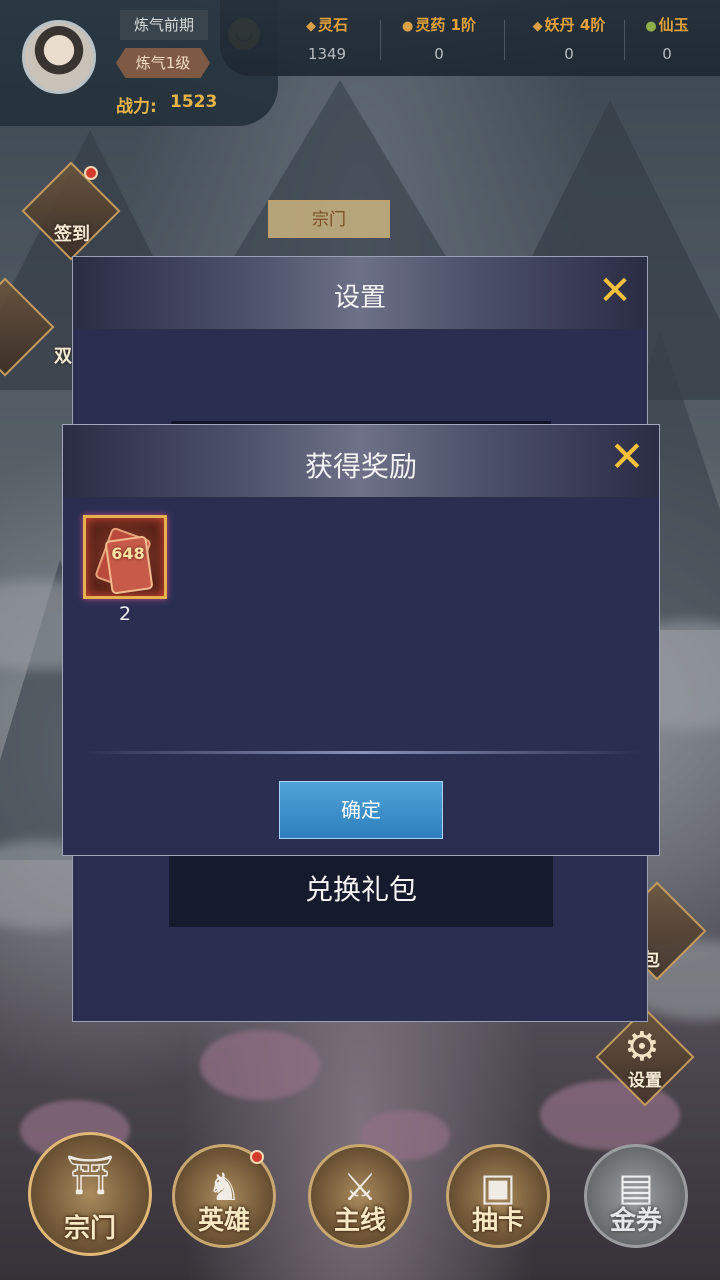 This screenshot has height=1280, width=720. I want to click on nav-gold-voucher: ▤ 金券, so click(636, 1196).